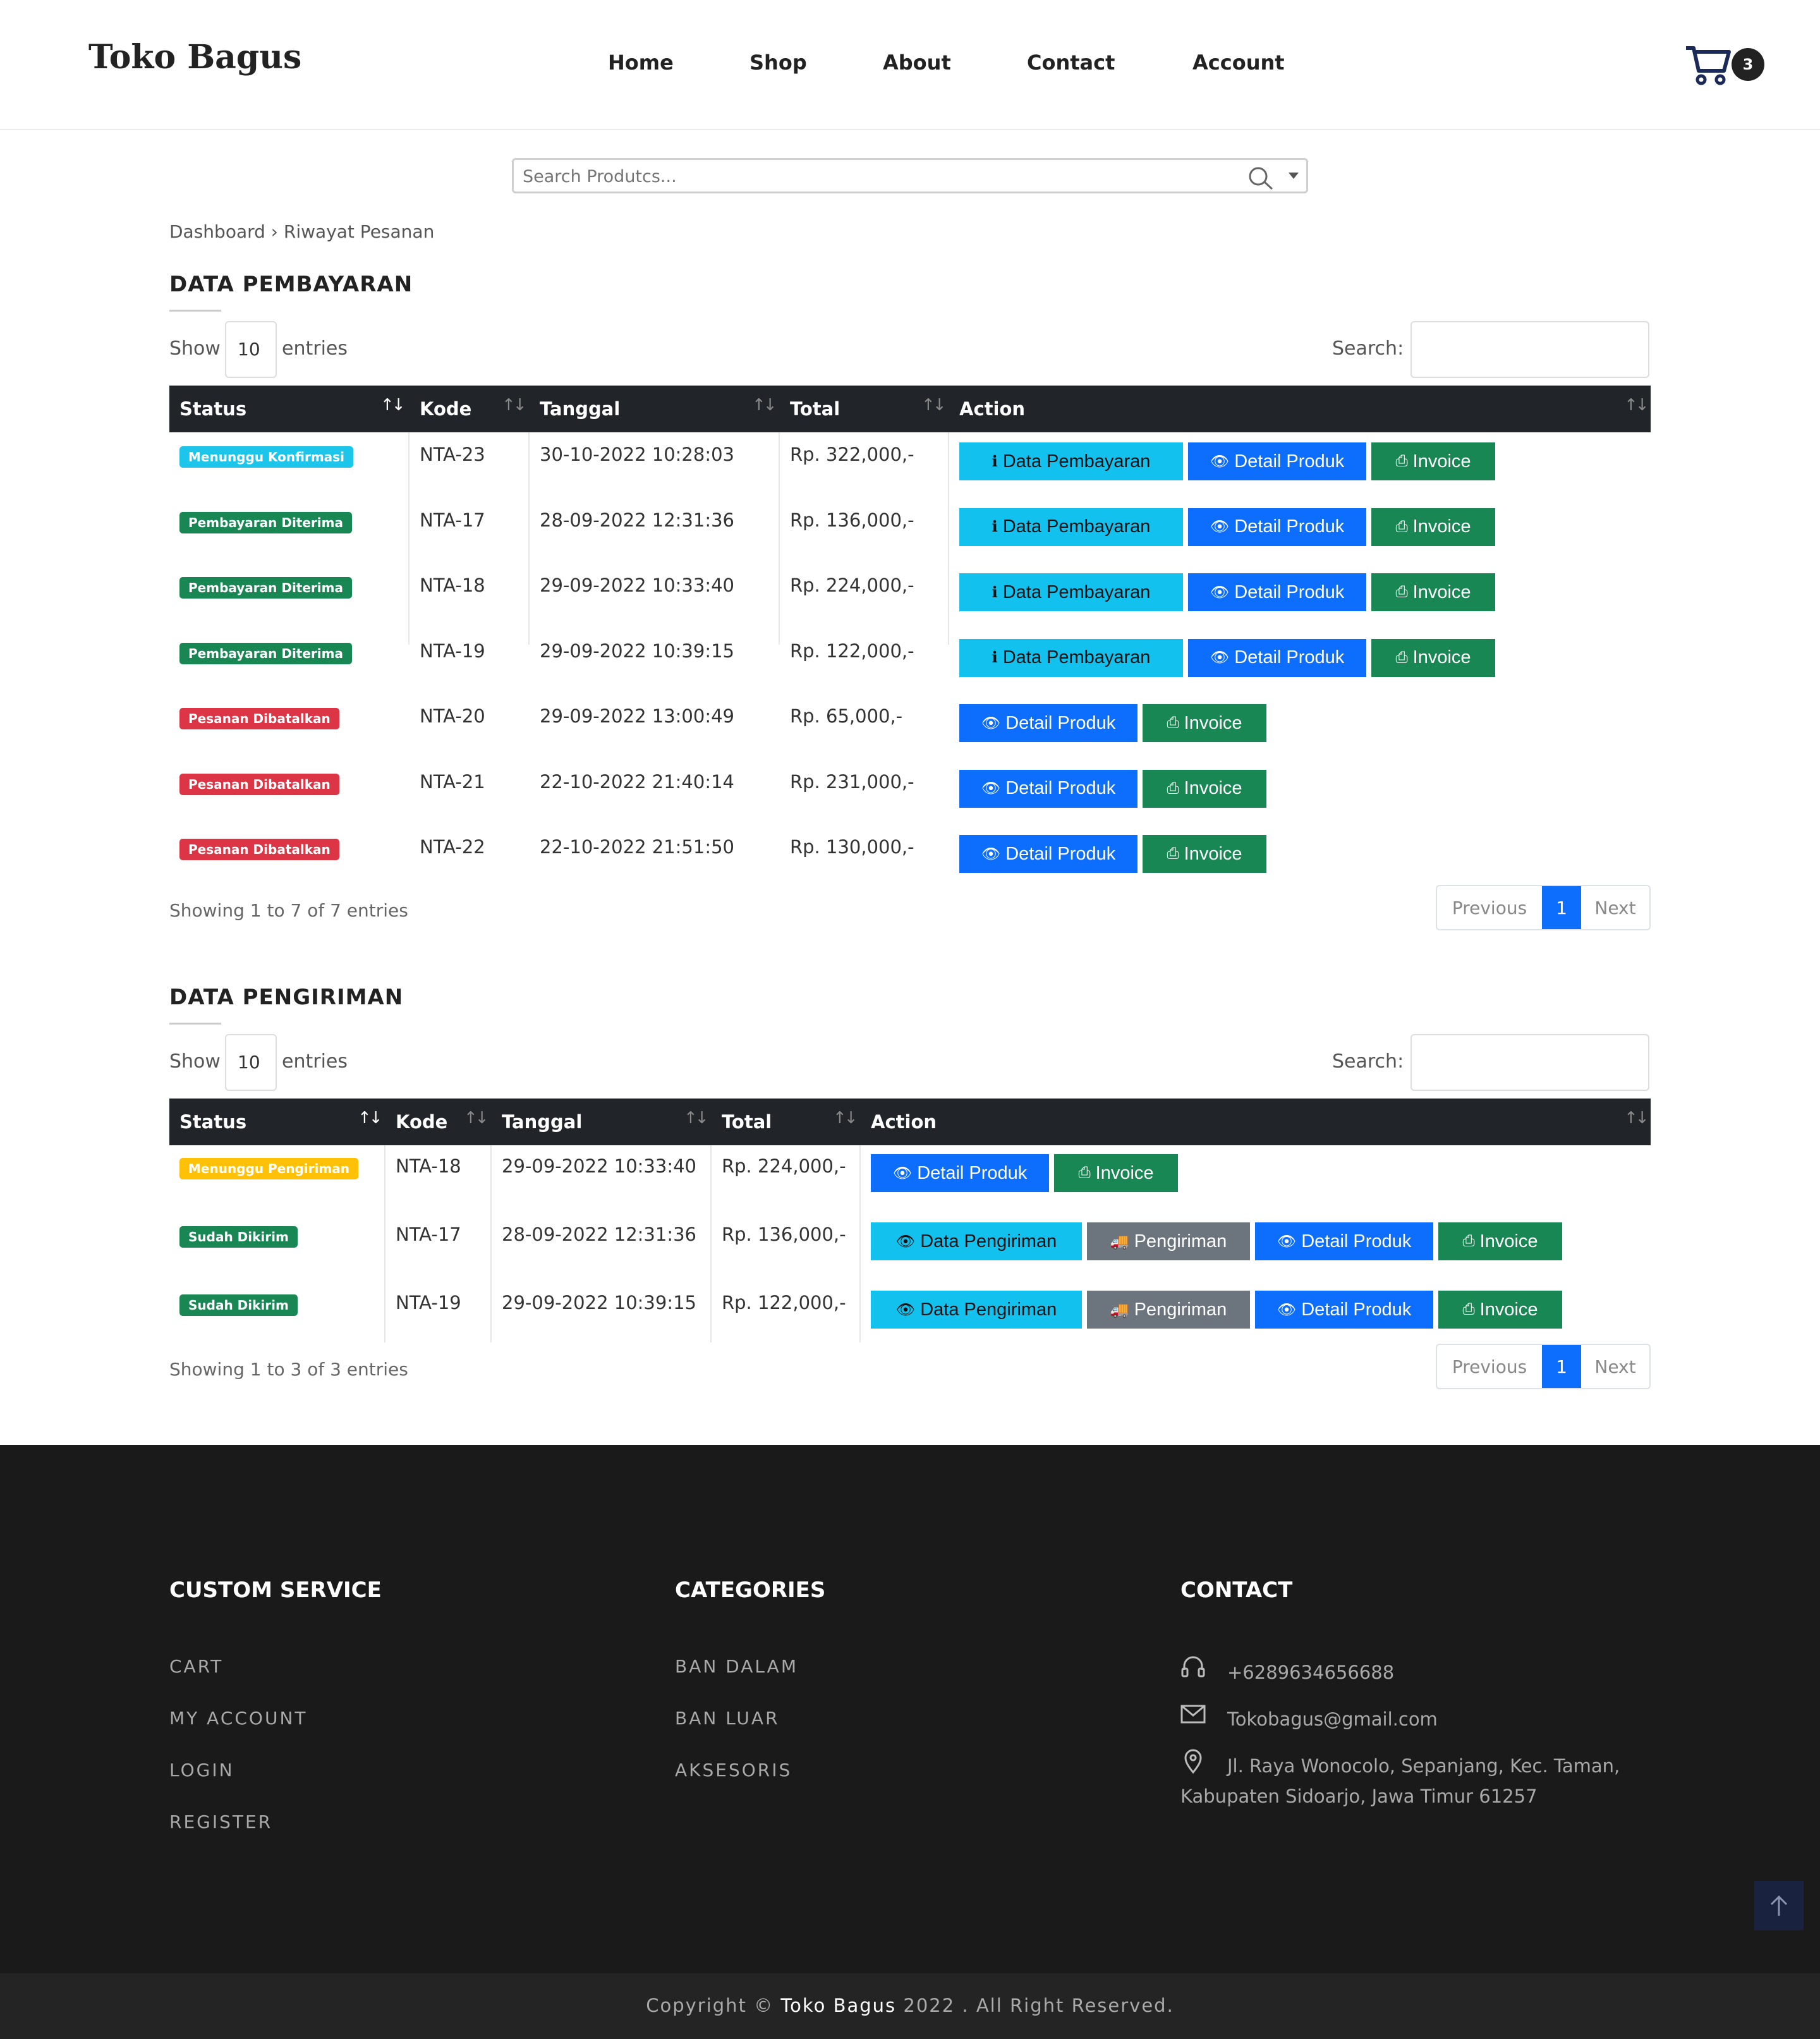 The height and width of the screenshot is (2039, 1820). I want to click on cell-tanggal: 29-09-2022 13:00:49, so click(637, 716).